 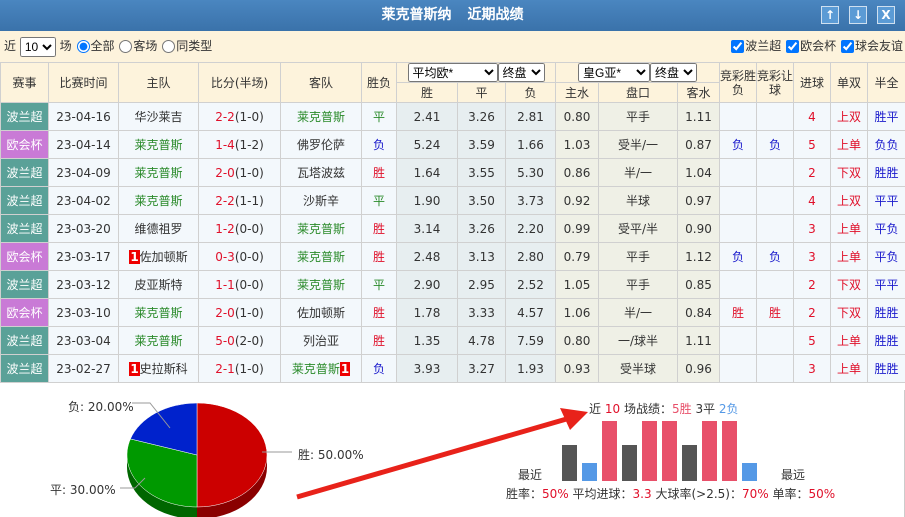 I want to click on move-up-button: ↑, so click(x=830, y=15).